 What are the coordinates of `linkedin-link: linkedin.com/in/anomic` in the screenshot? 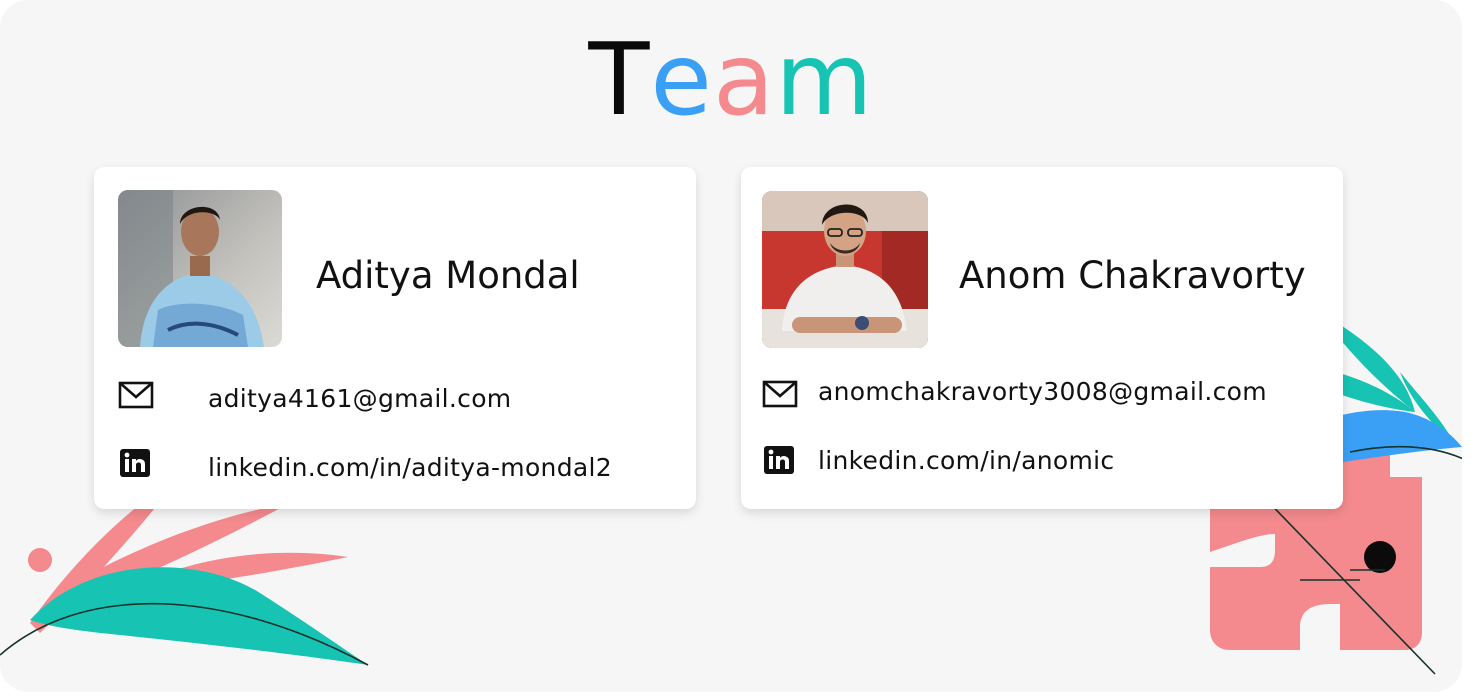 It's located at (966, 461).